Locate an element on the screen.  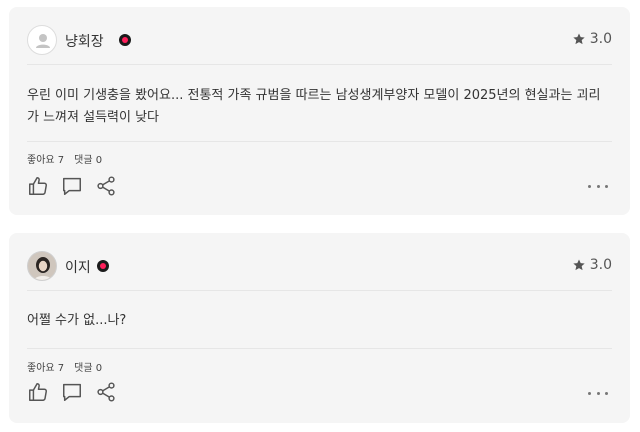
review-header: 냥회장 3.0 is located at coordinates (319, 40).